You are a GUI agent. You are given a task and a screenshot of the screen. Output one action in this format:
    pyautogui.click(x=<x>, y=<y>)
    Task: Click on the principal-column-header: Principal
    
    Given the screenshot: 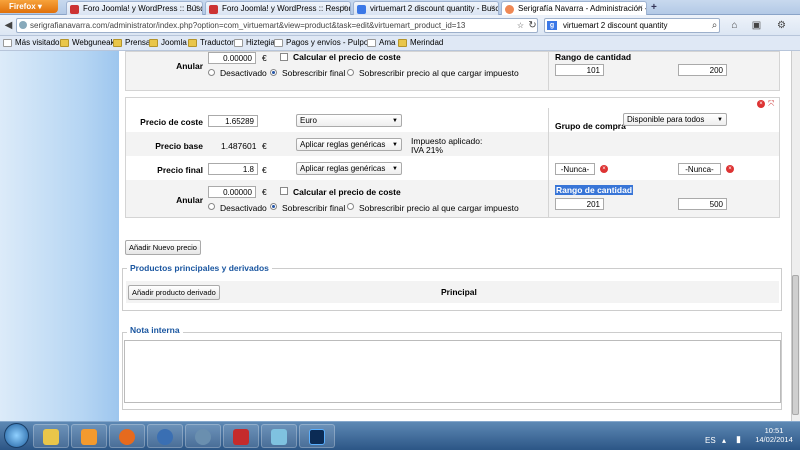 What is the action you would take?
    pyautogui.click(x=459, y=292)
    